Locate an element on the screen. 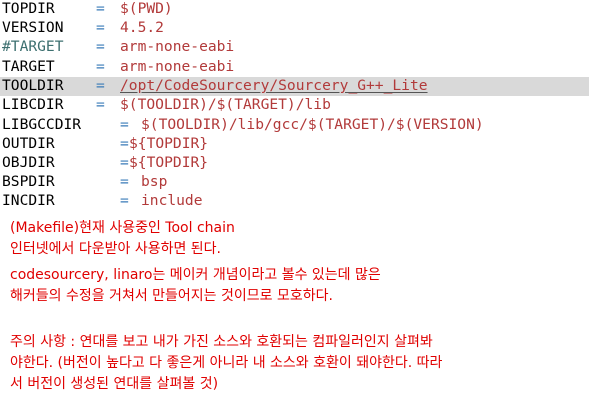 Image resolution: width=589 pixels, height=406 pixels. makefile-line: BSPDIR = bsp is located at coordinates (294, 182).